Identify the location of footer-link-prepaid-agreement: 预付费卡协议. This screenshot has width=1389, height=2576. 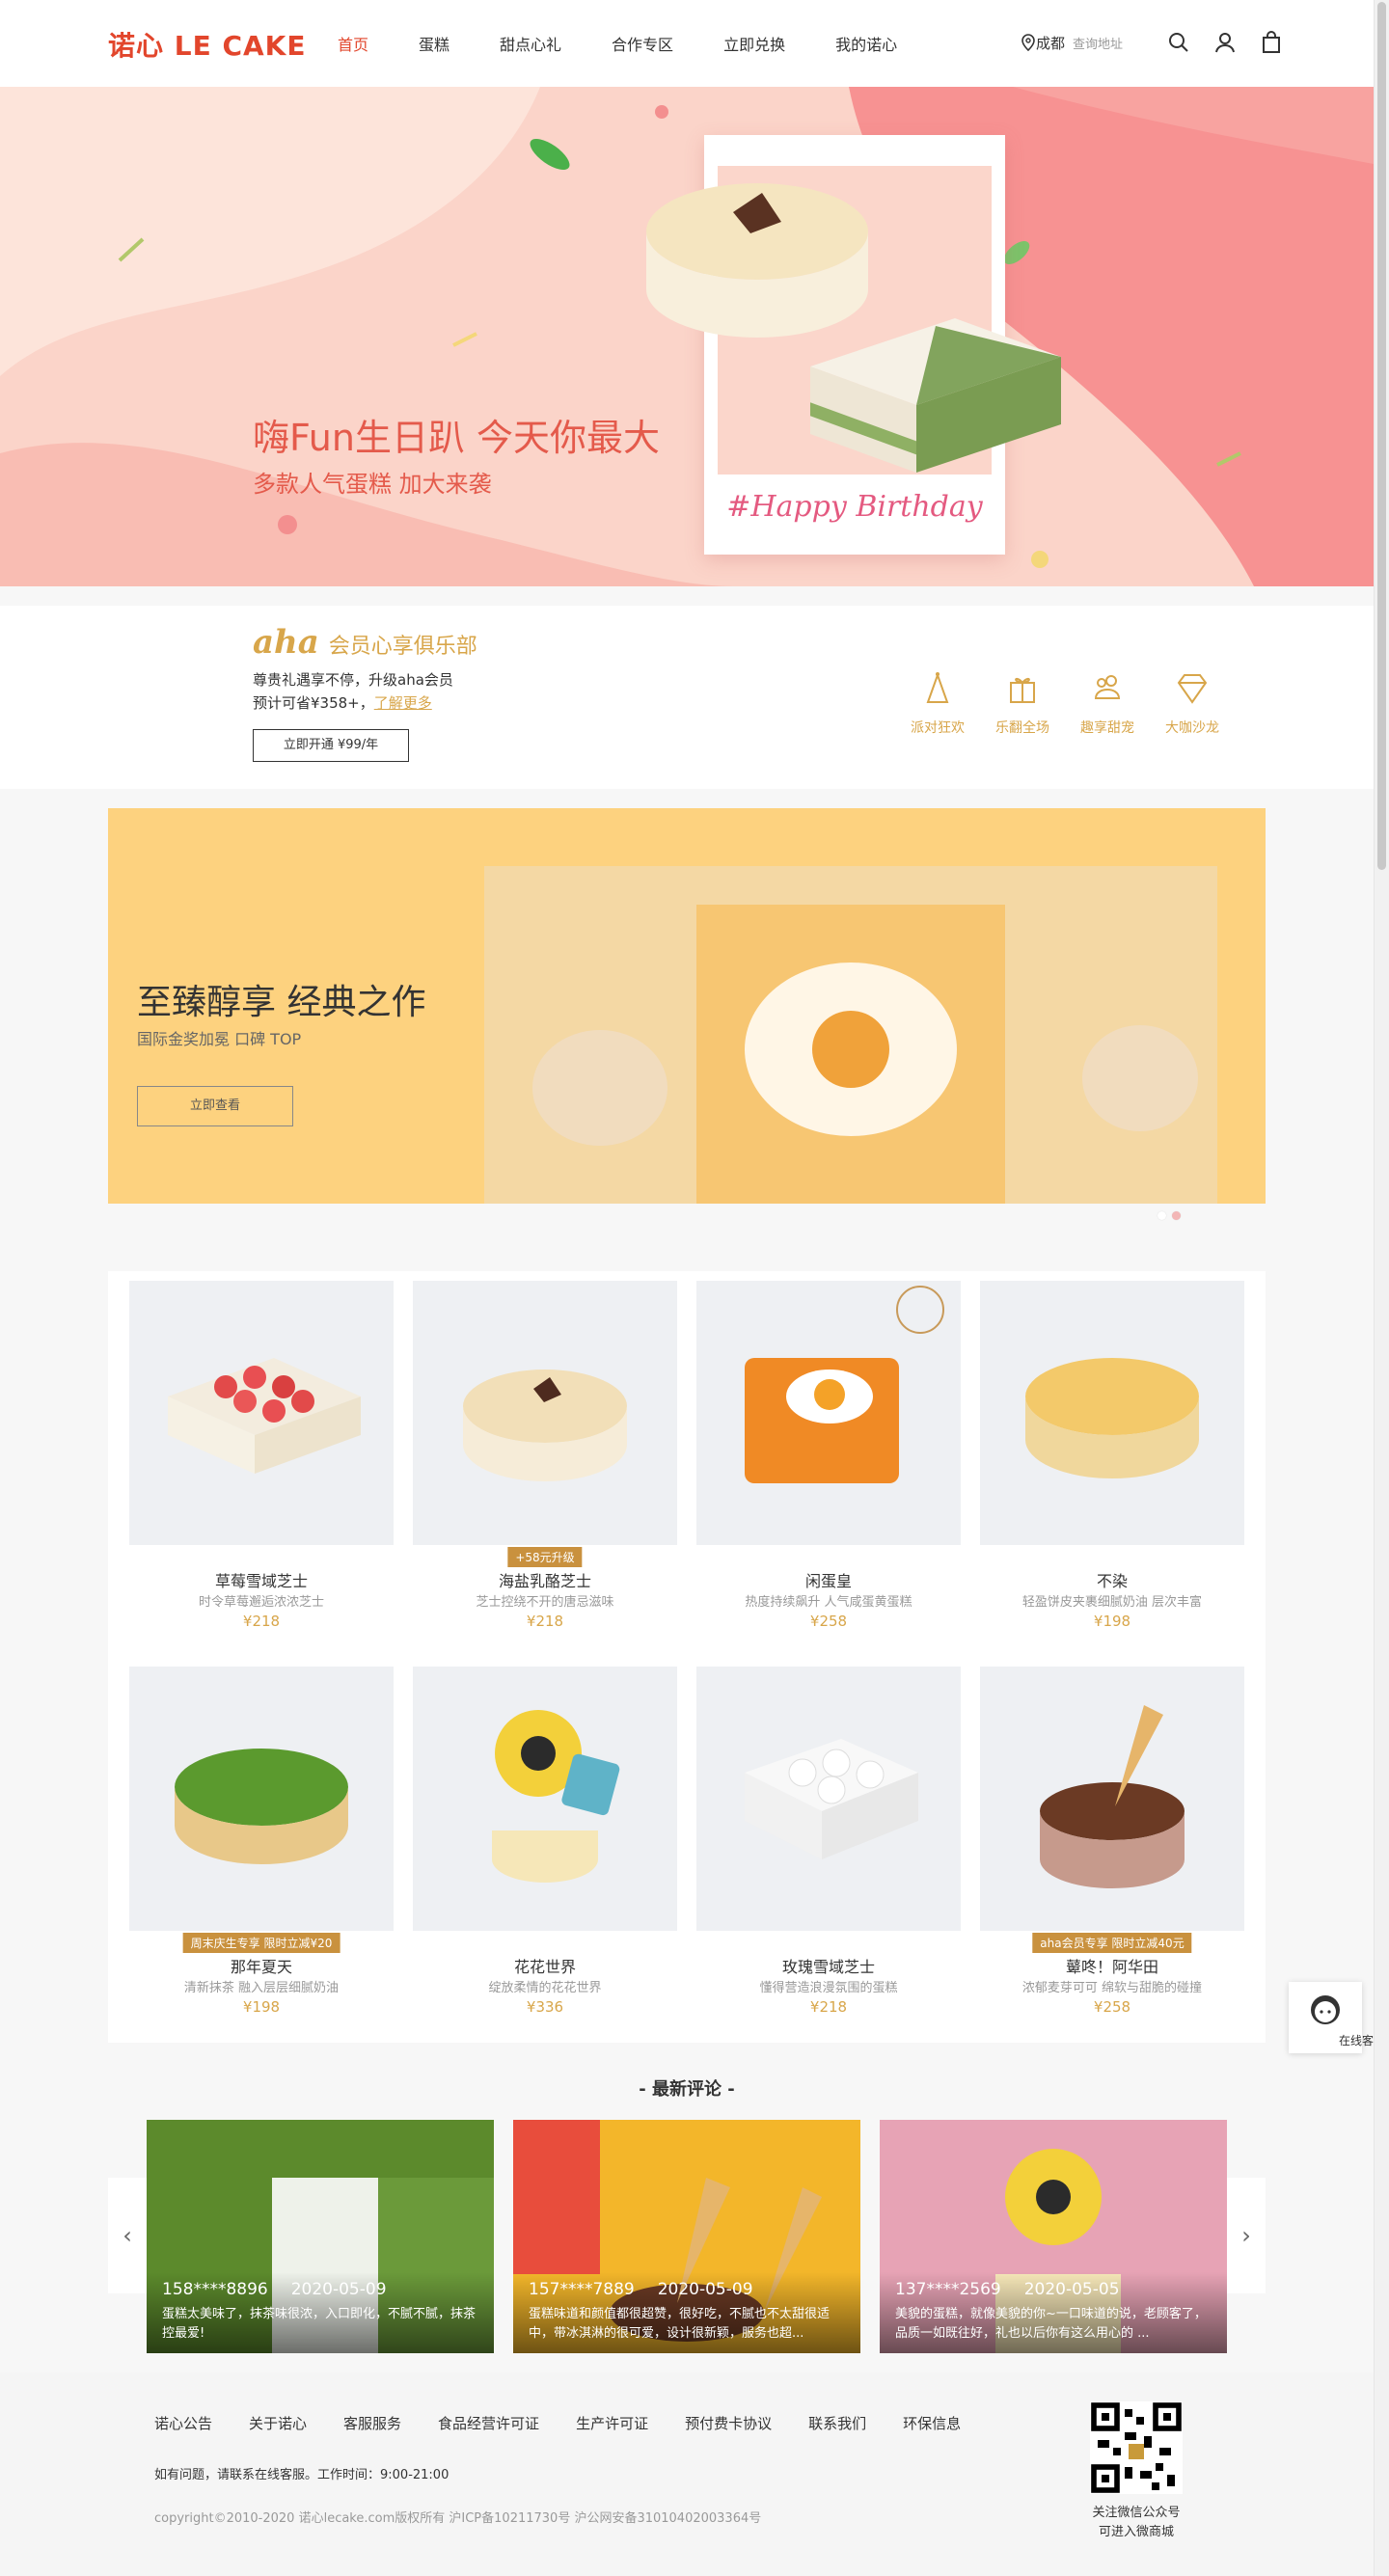
(729, 2423).